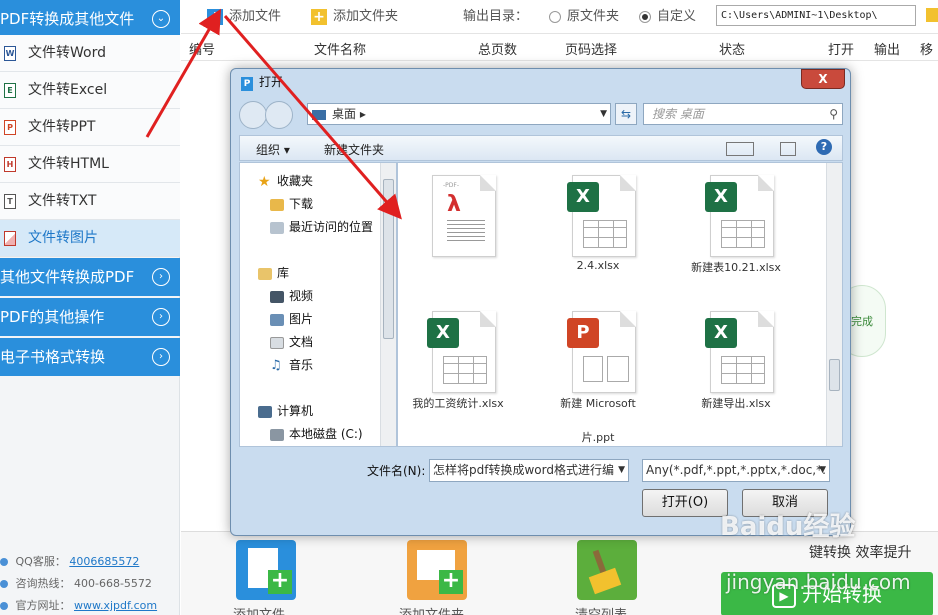 The width and height of the screenshot is (938, 615). I want to click on file-item: -PDF- λ, so click(458, 218).